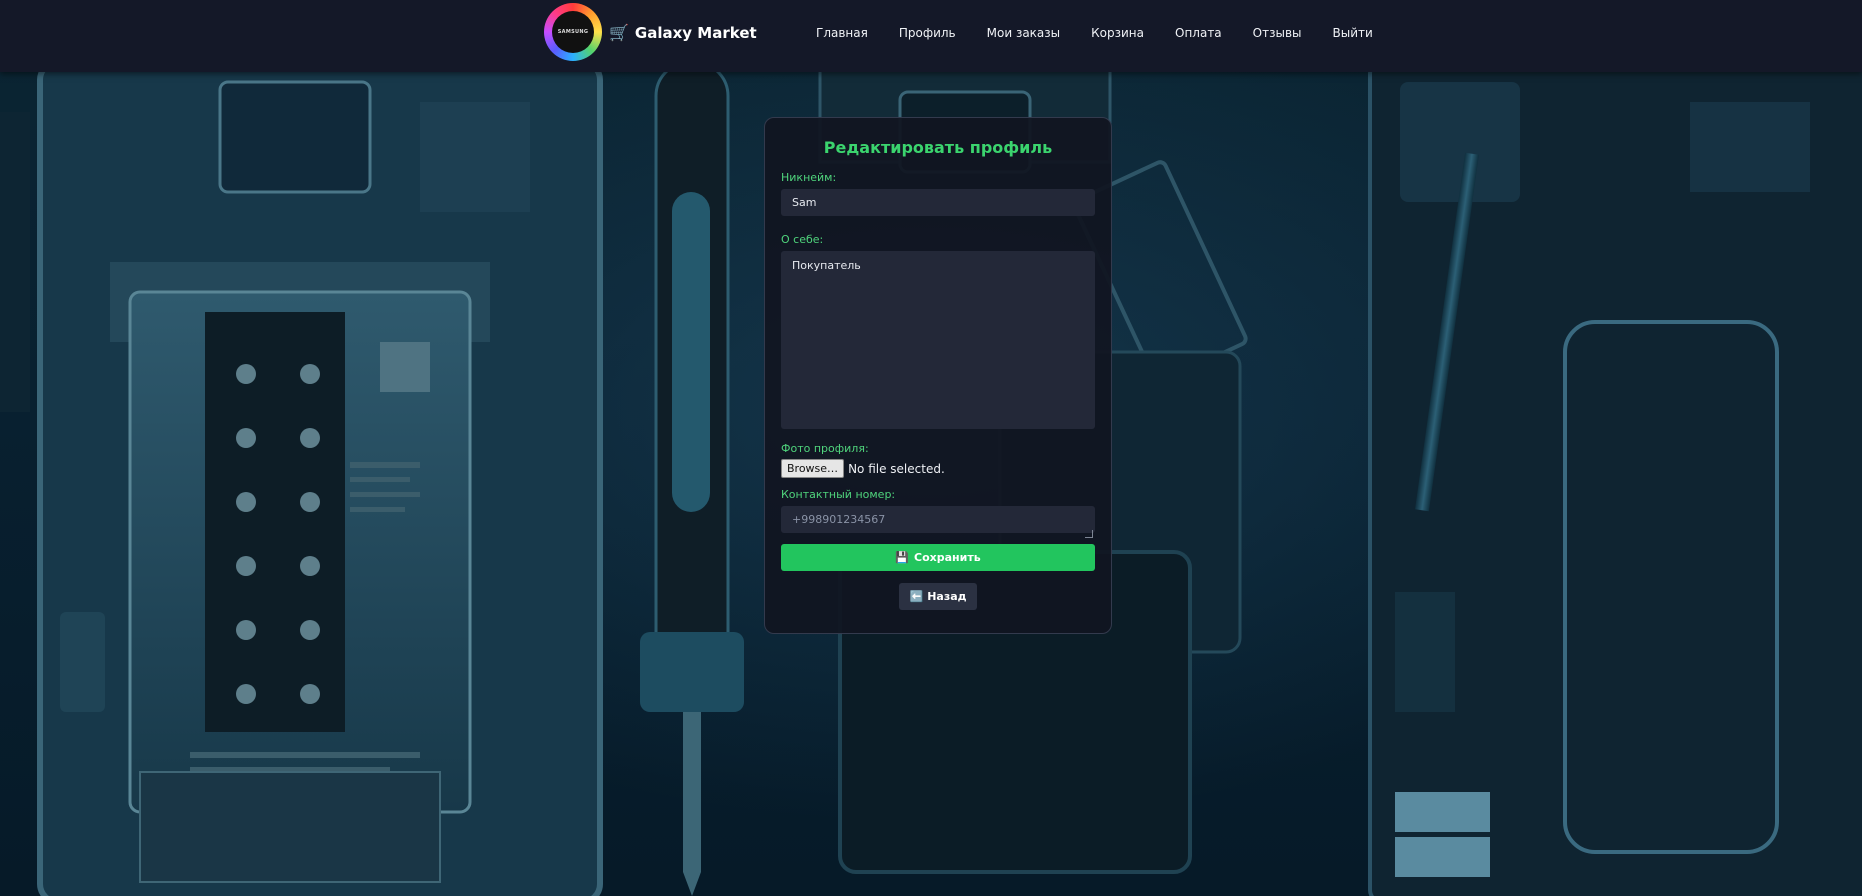 This screenshot has width=1862, height=896. I want to click on samsung-logo-text: SAMSUNG, so click(573, 32).